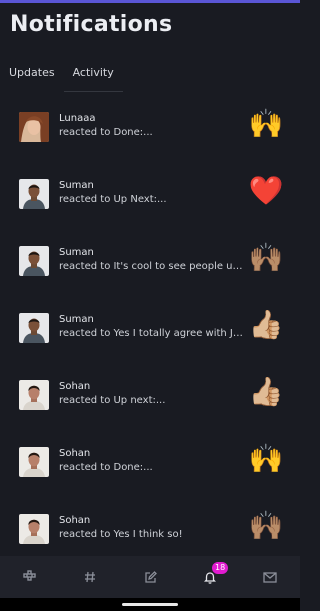 Image resolution: width=320 pixels, height=611 pixels. What do you see at coordinates (150, 192) in the screenshot?
I see `notification-item: Suman reacted to Up Next:... ❤️` at bounding box center [150, 192].